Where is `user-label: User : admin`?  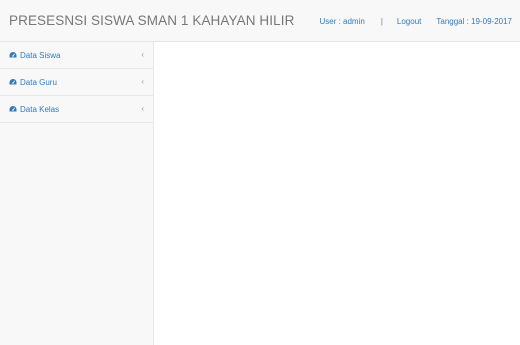
user-label: User : admin is located at coordinates (342, 21).